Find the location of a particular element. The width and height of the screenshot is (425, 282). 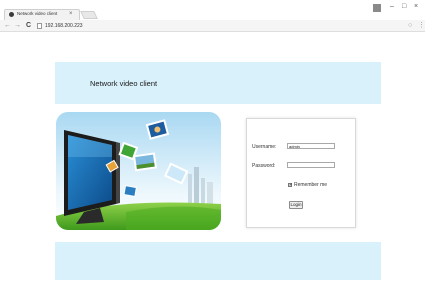

password-label: Password: is located at coordinates (264, 166).